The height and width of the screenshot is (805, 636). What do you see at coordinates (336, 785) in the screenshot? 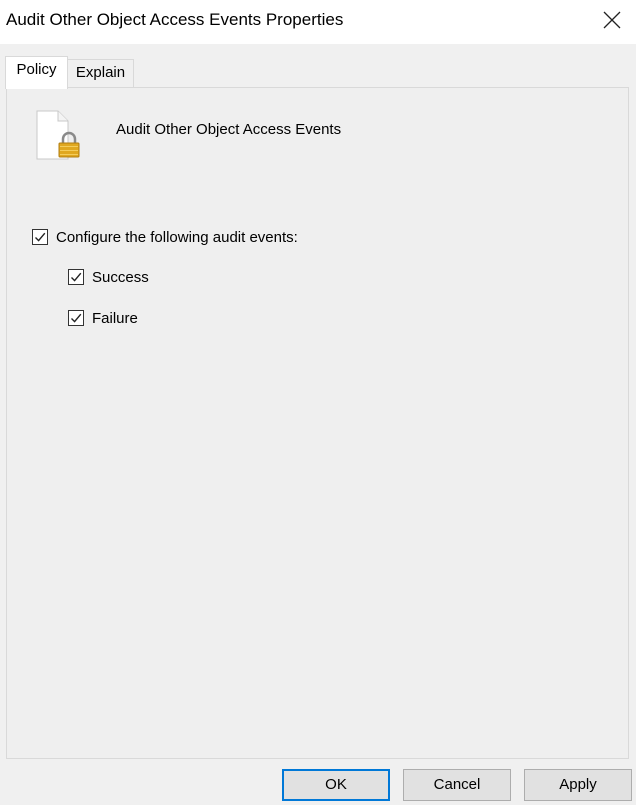
I see `ok-button: OK` at bounding box center [336, 785].